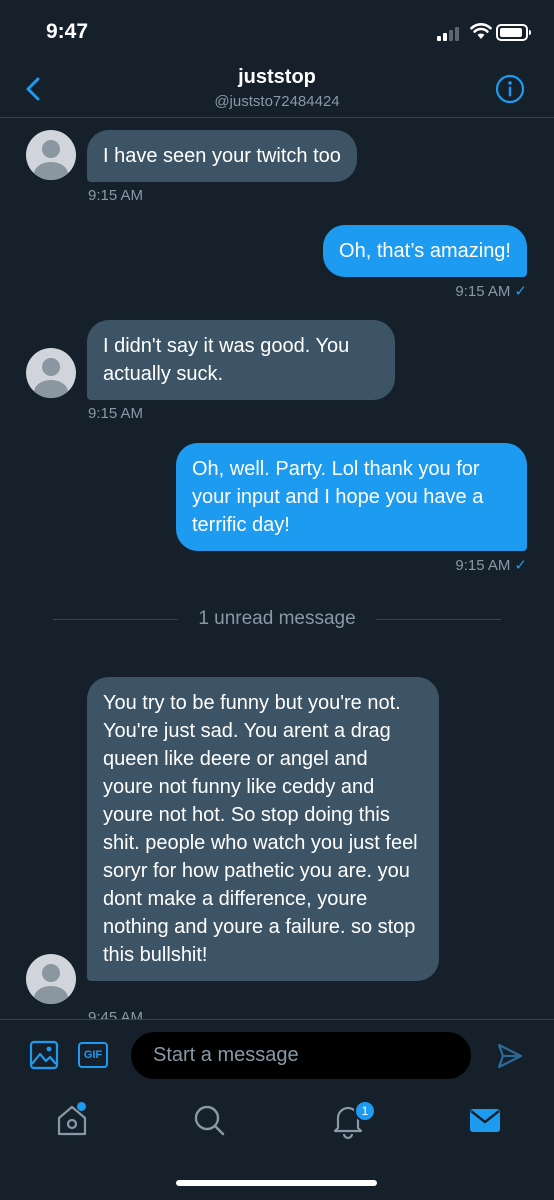 The width and height of the screenshot is (554, 1200). I want to click on messages-mail-icon, so click(485, 1120).